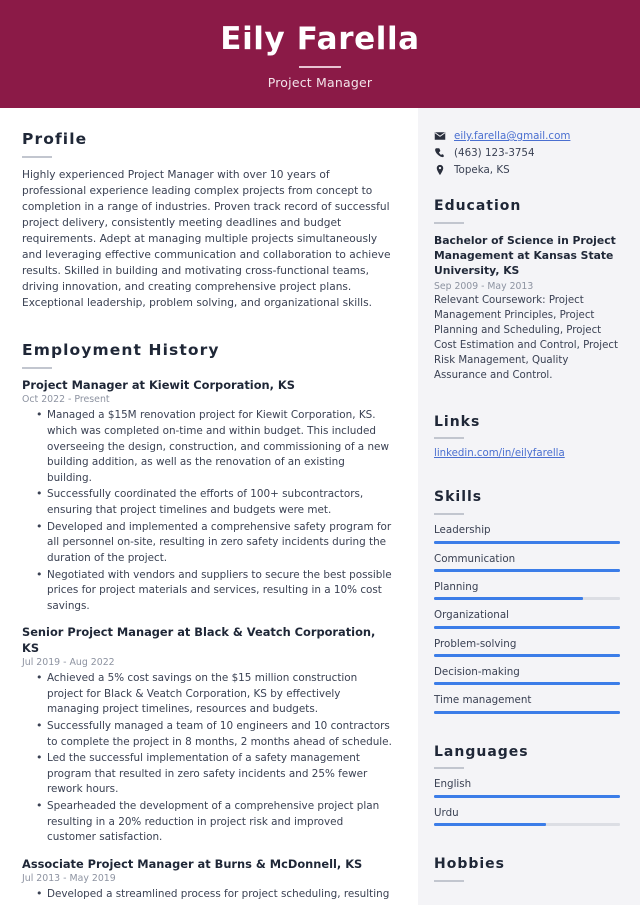 Image resolution: width=640 pixels, height=905 pixels. I want to click on language-item-label: Urdu, so click(446, 812).